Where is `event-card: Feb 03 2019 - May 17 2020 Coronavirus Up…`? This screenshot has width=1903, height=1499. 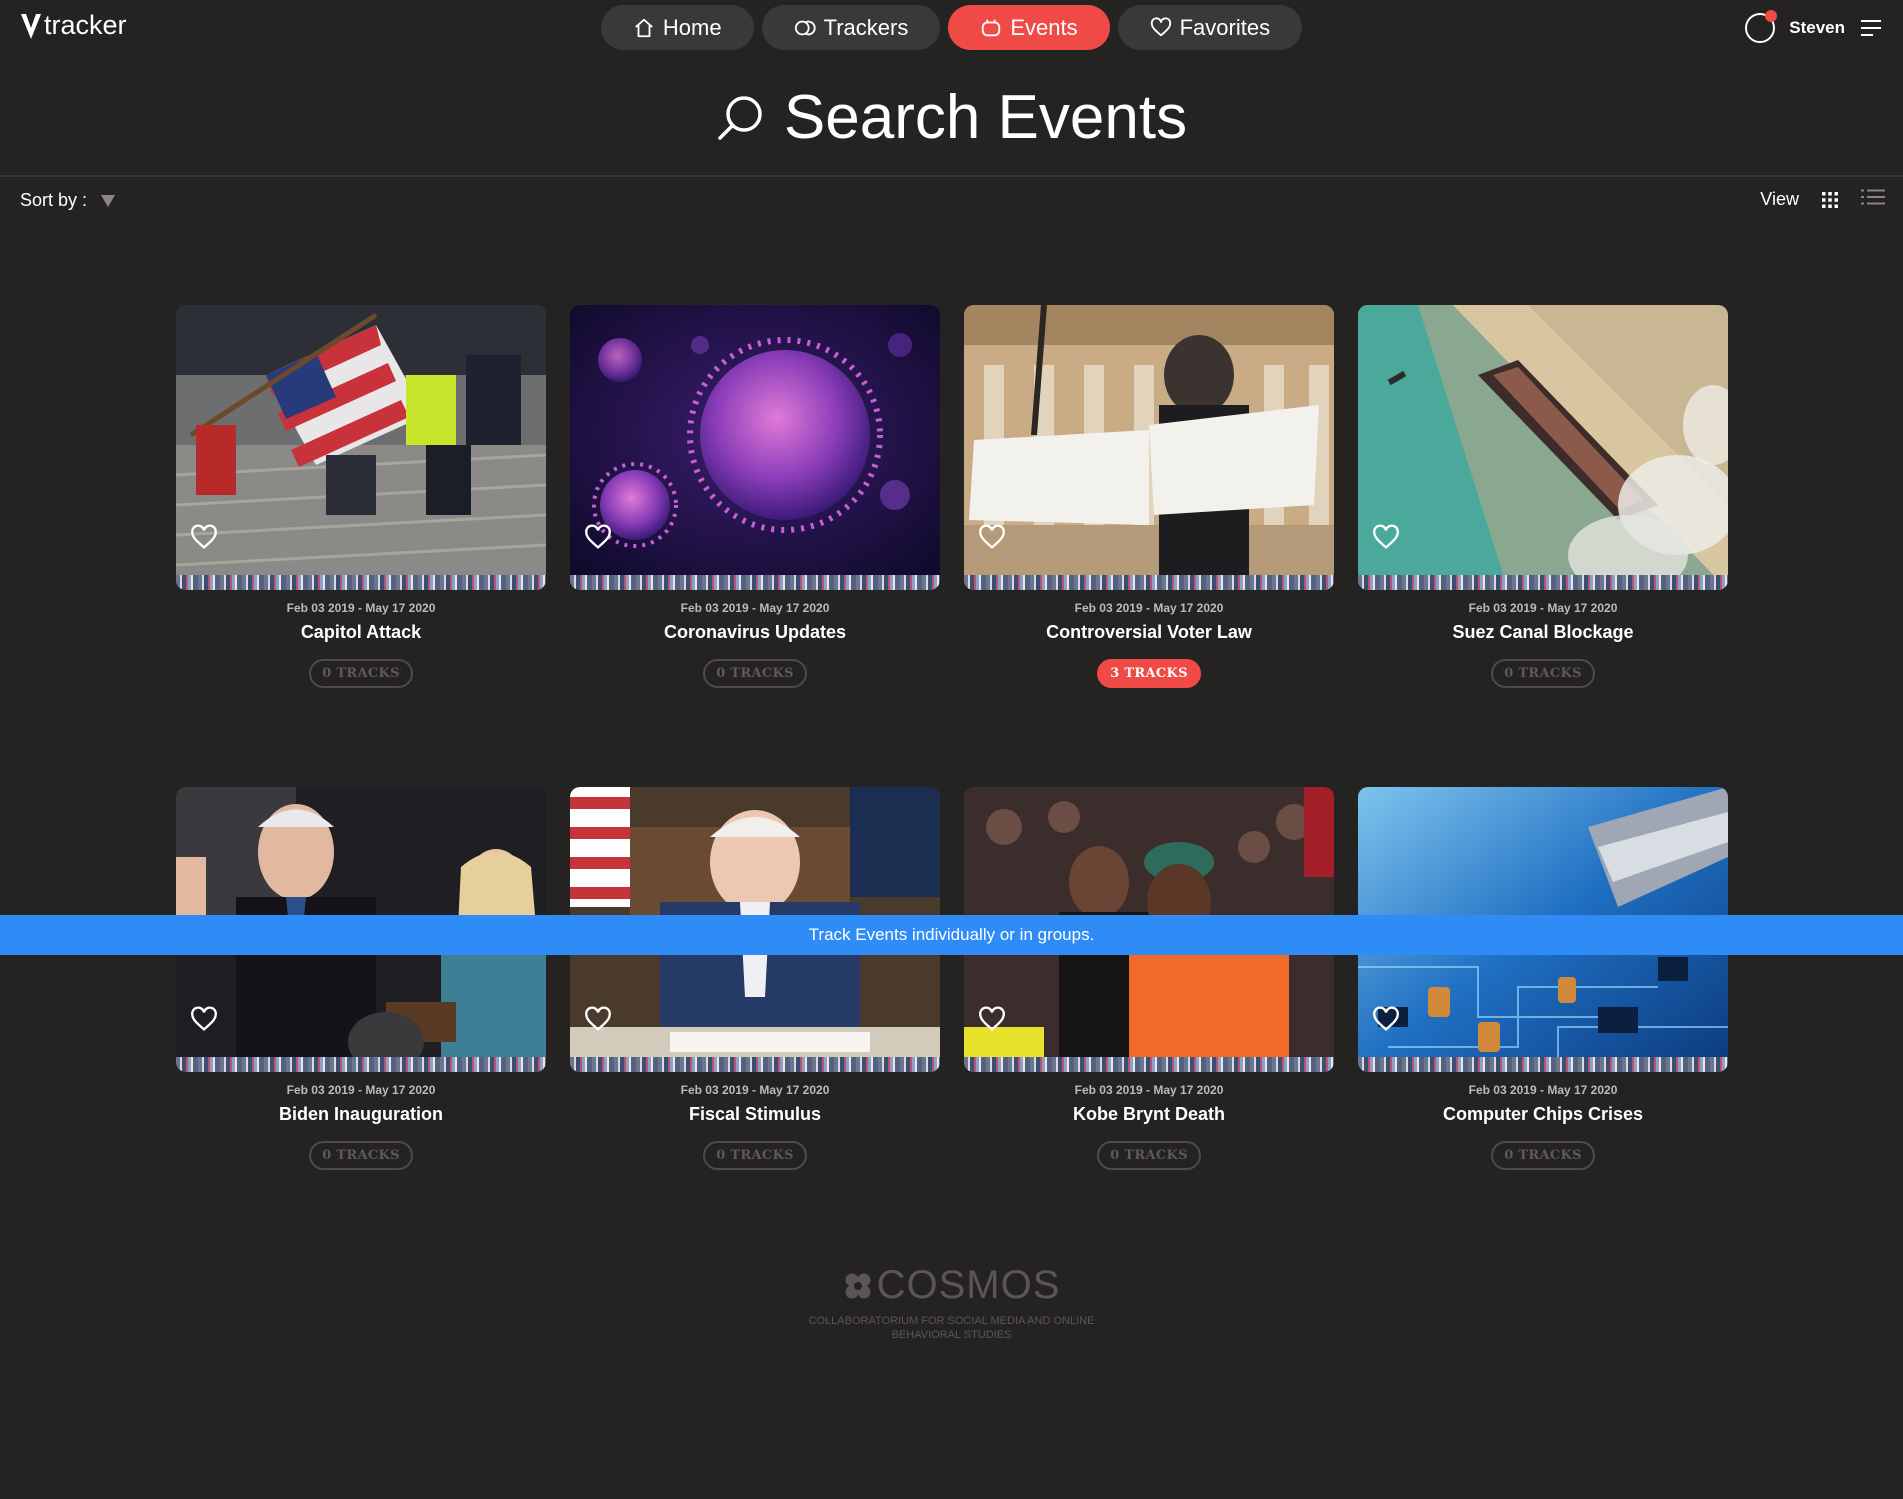
event-card: Feb 03 2019 - May 17 2020 Coronavirus Up… is located at coordinates (755, 546).